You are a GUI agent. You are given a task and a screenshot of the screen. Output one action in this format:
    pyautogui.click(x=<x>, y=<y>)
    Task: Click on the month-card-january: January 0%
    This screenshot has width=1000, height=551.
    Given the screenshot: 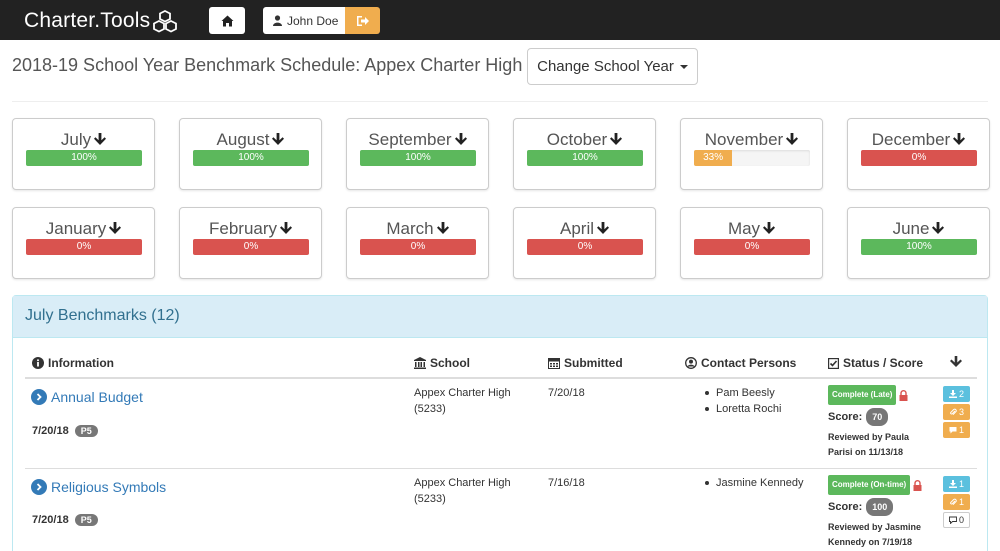 What is the action you would take?
    pyautogui.click(x=83, y=243)
    